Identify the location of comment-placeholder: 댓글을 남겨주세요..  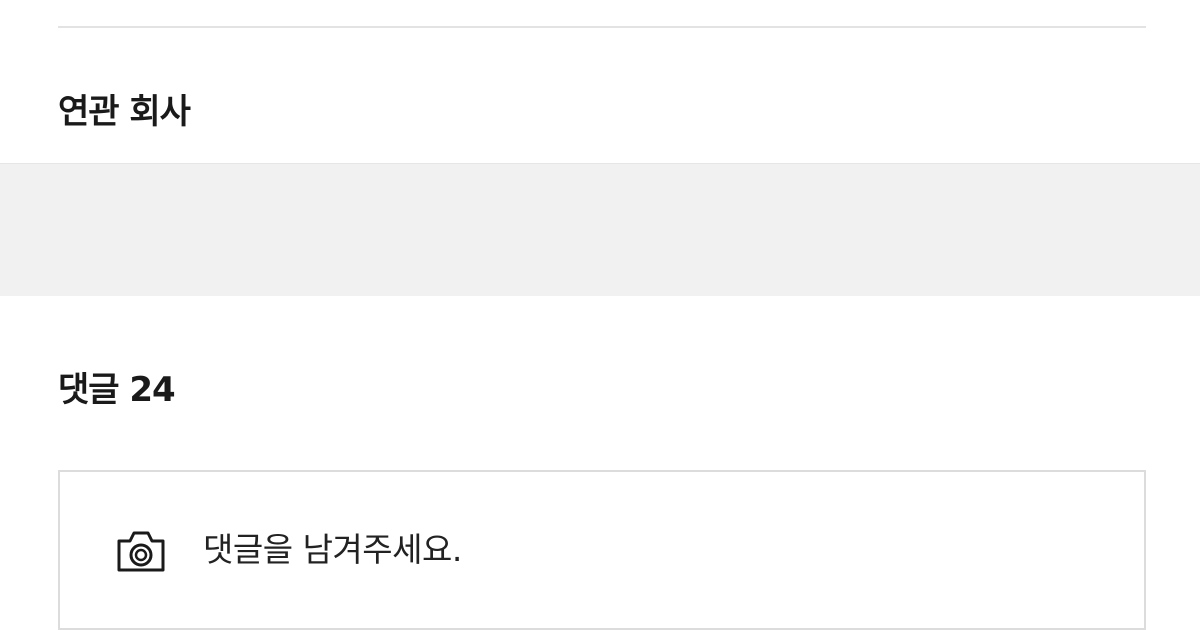
(332, 549).